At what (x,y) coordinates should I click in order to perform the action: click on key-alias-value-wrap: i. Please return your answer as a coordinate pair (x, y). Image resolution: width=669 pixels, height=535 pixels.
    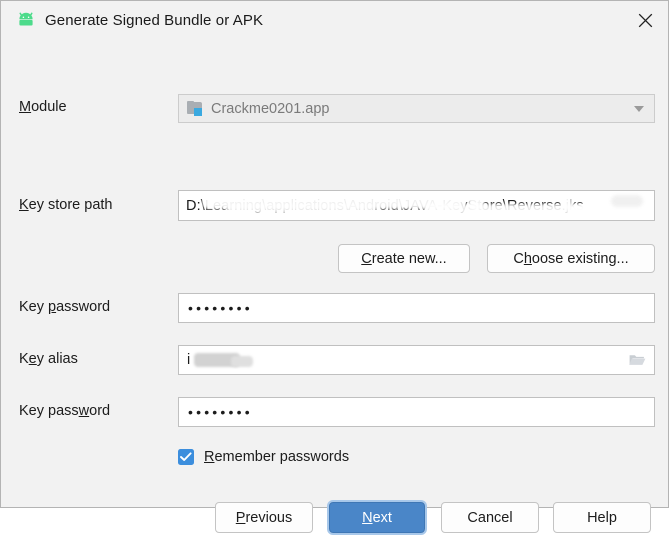
    Looking at the image, I should click on (403, 360).